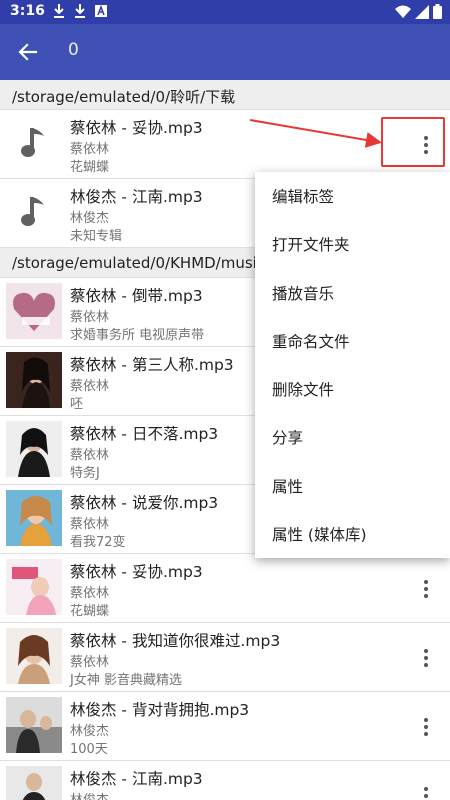 The image size is (450, 800). Describe the element at coordinates (352, 293) in the screenshot. I see `menu-play-music: 播放音乐` at that location.